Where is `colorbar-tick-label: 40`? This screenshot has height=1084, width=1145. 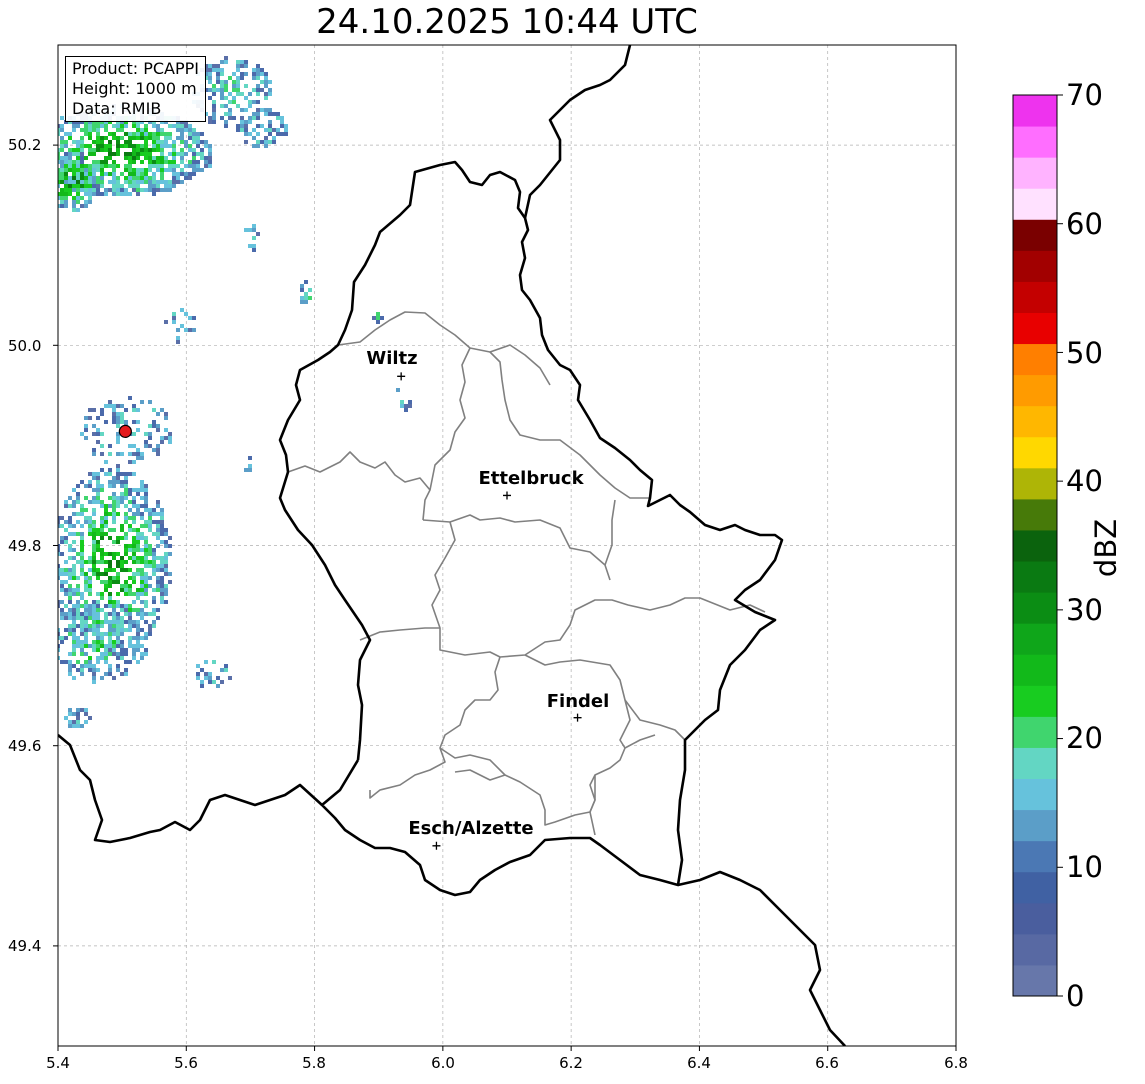 colorbar-tick-label: 40 is located at coordinates (1084, 481).